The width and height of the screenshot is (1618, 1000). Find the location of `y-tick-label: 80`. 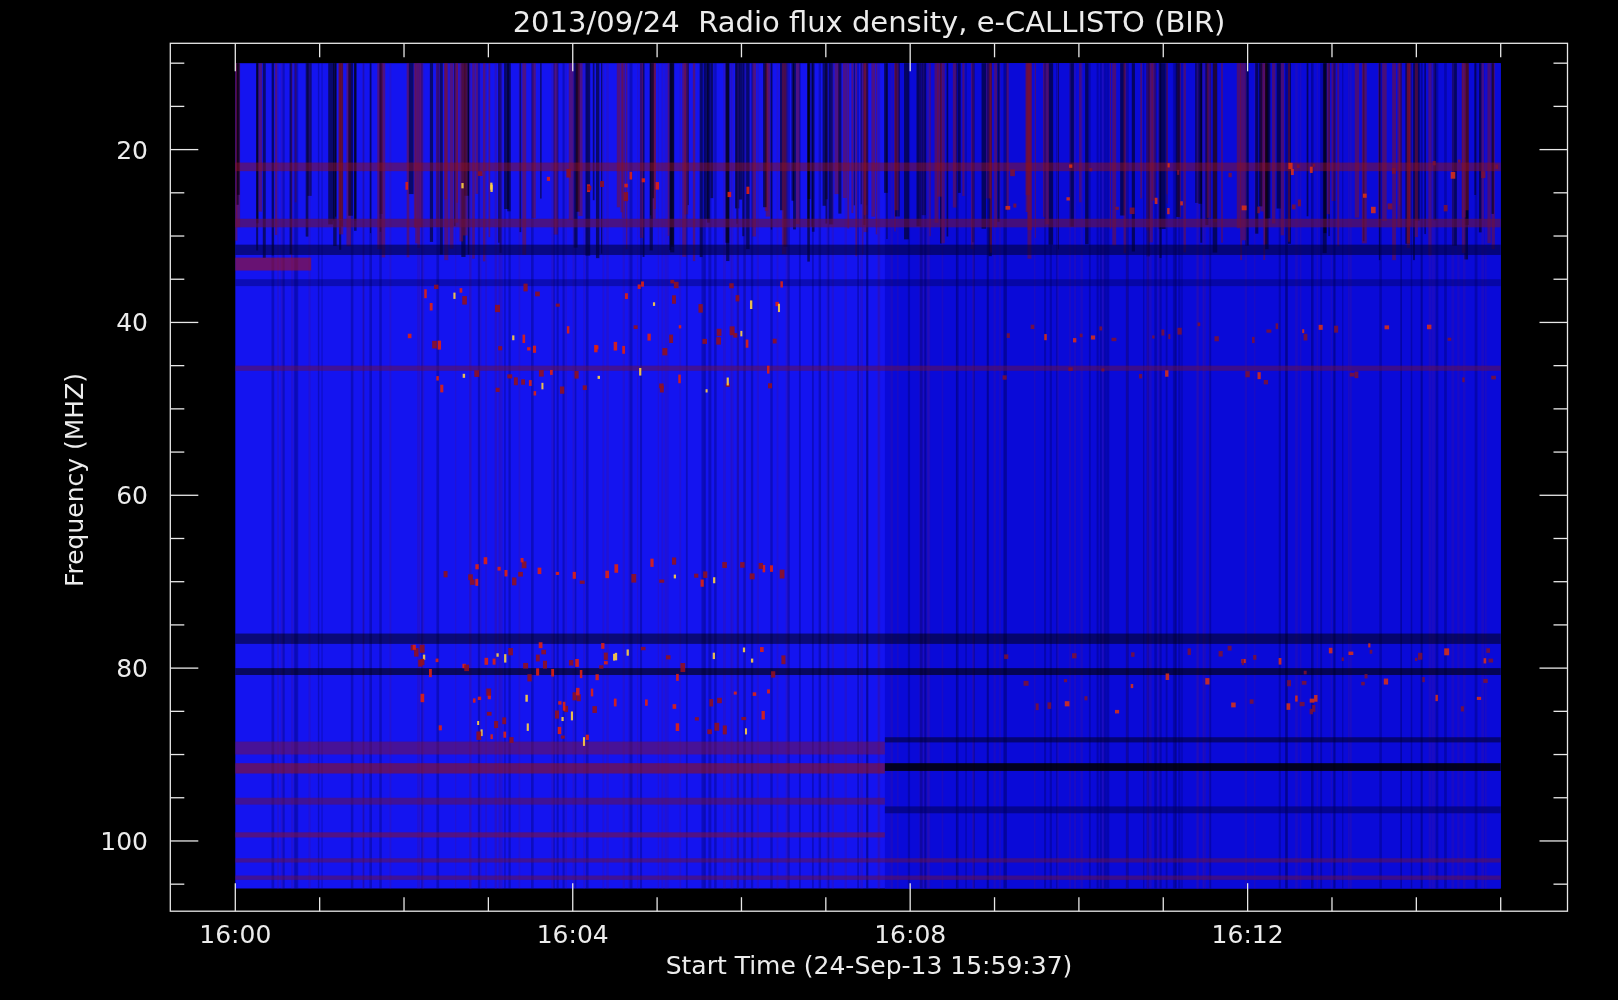

y-tick-label: 80 is located at coordinates (132, 669).